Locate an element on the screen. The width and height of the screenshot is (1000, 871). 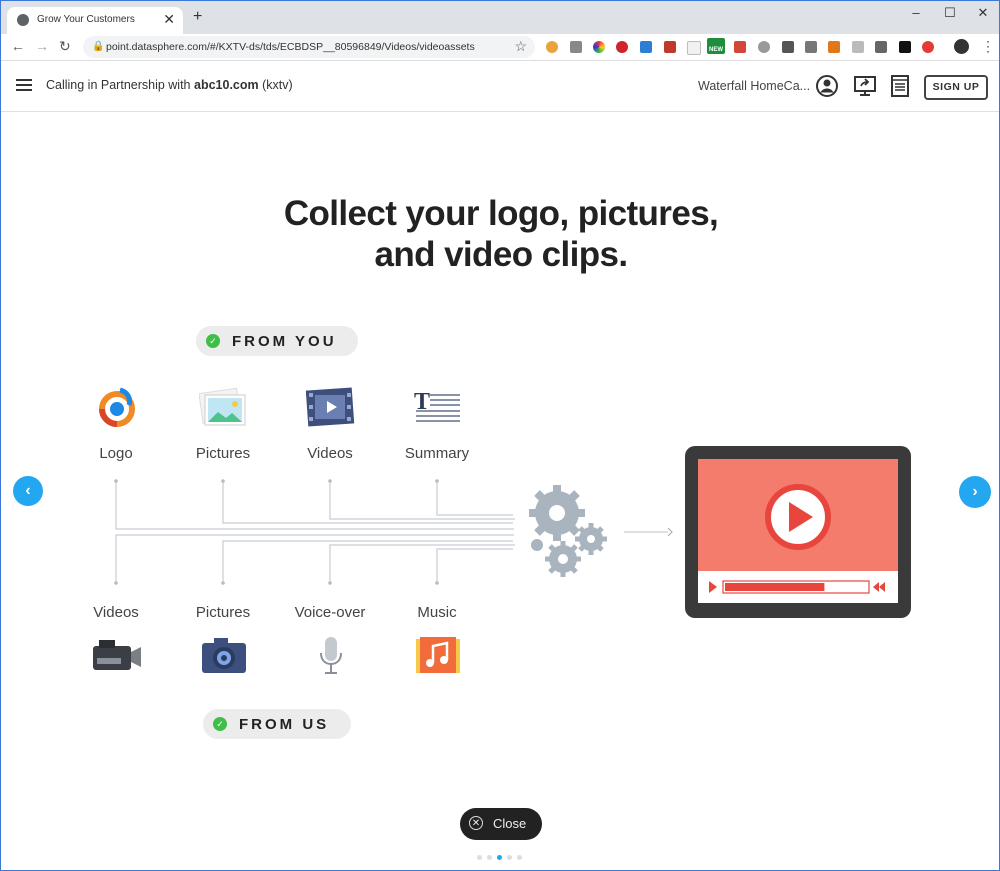
video-camera-icon is located at coordinates (117, 655).